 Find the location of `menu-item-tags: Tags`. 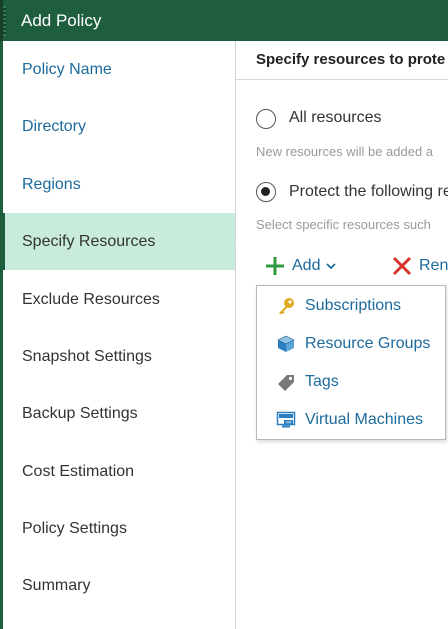

menu-item-tags: Tags is located at coordinates (351, 382).